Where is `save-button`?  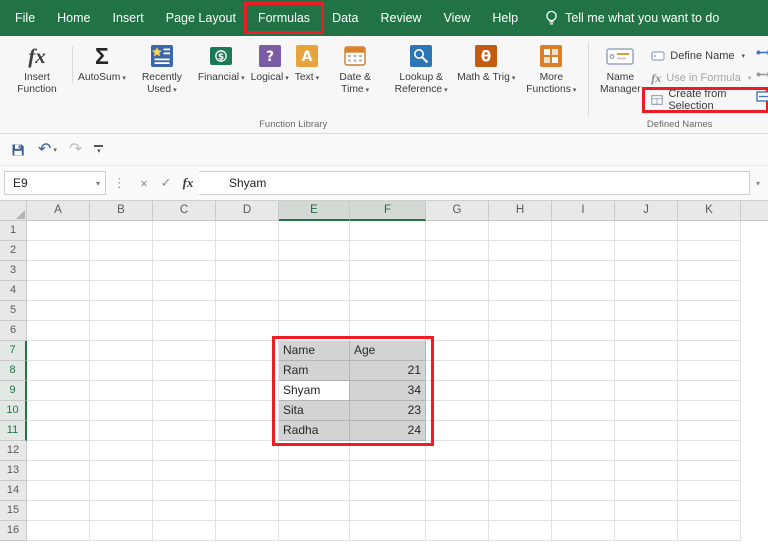 save-button is located at coordinates (18, 150).